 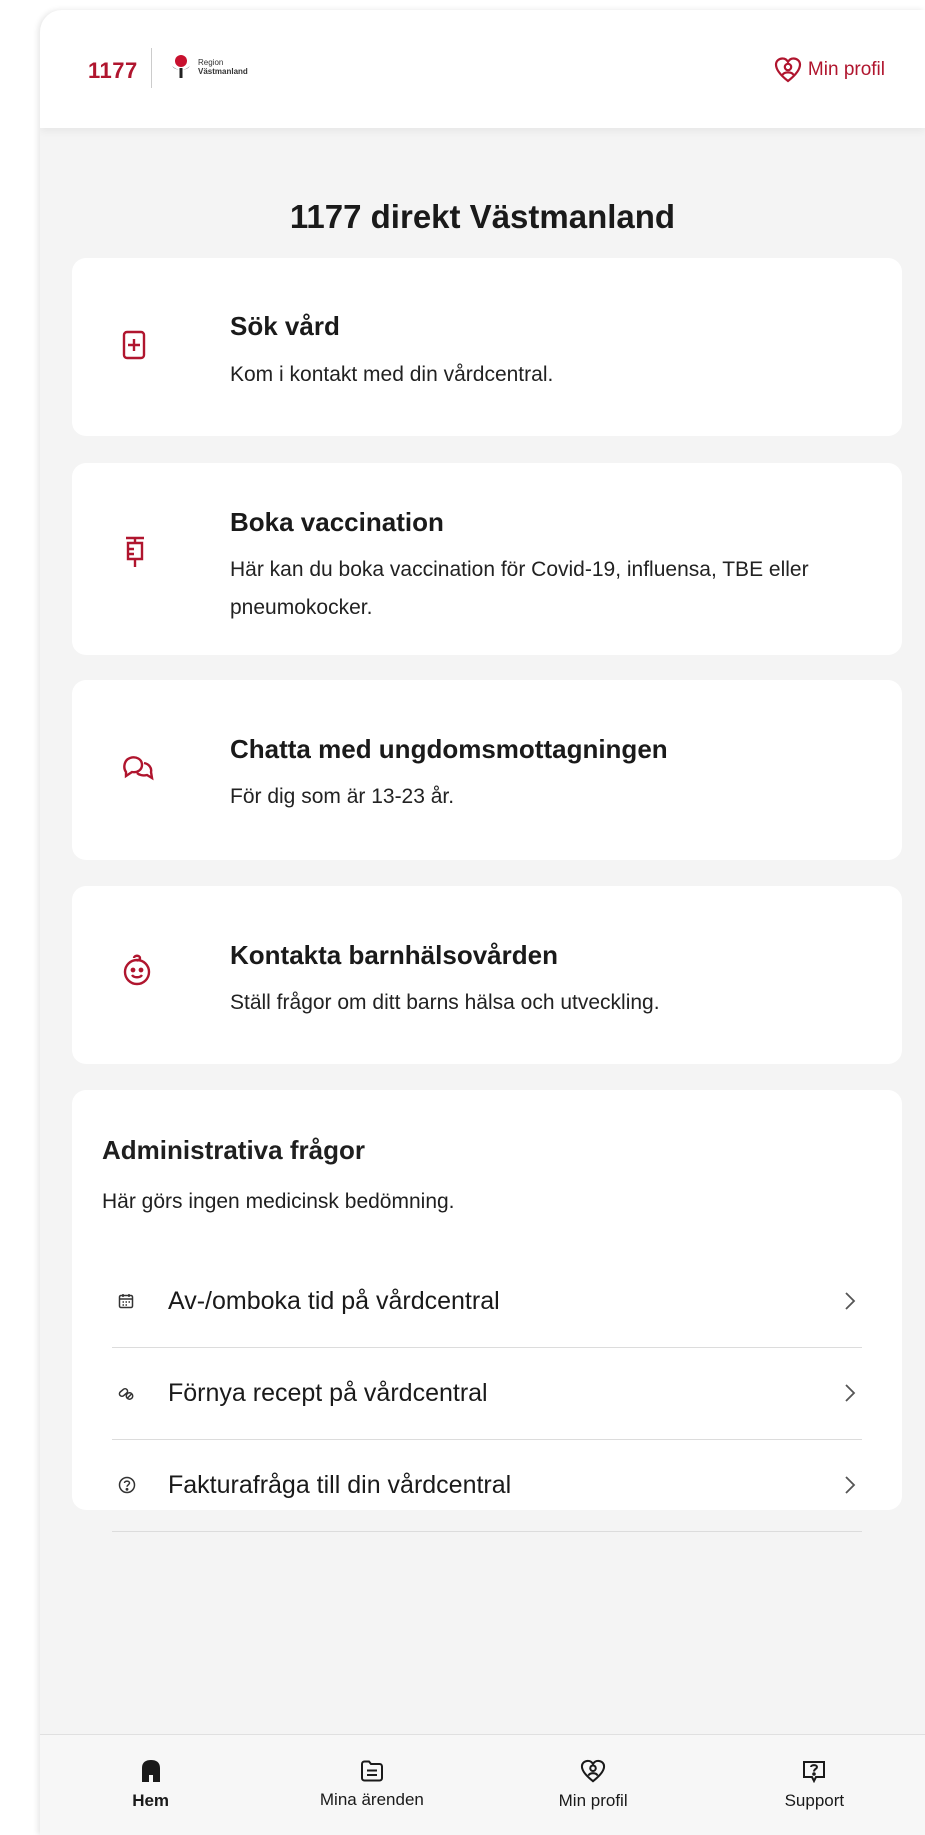 I want to click on chat-bubbles-icon, so click(x=138, y=770).